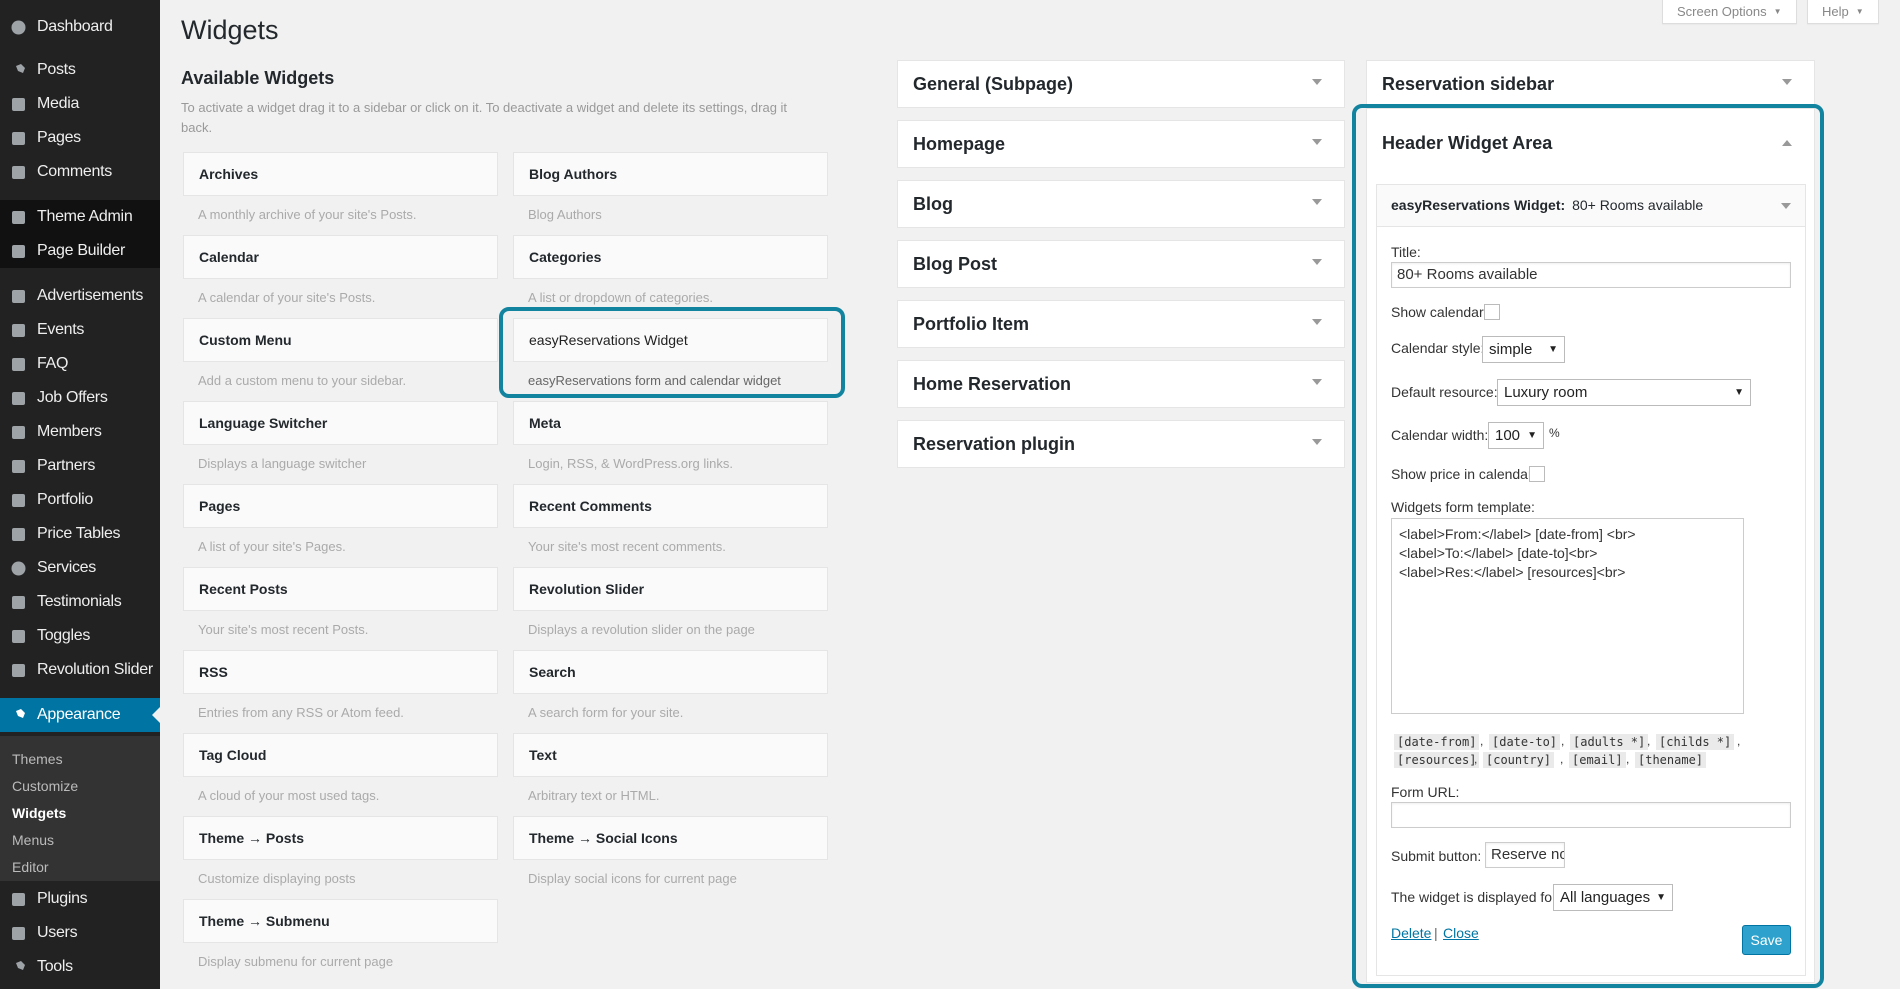  I want to click on comments-icon, so click(18, 172).